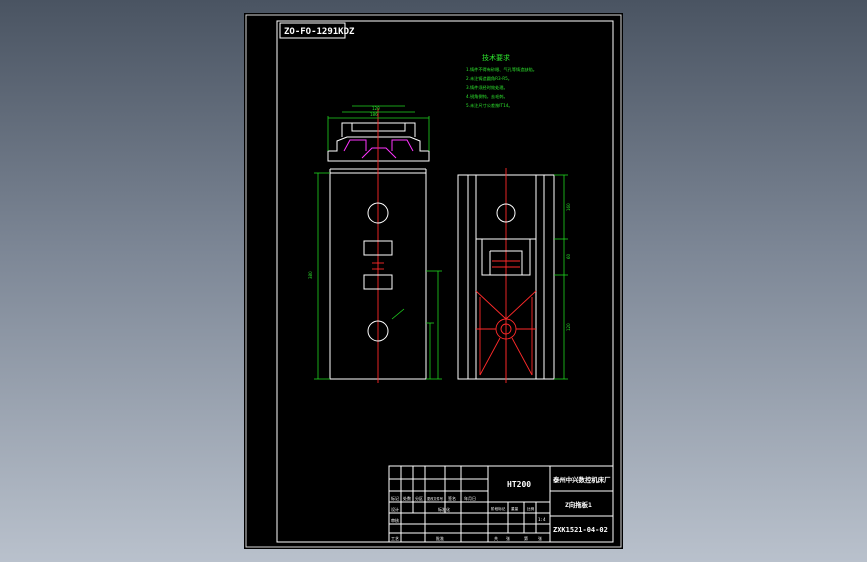 The width and height of the screenshot is (867, 562). Describe the element at coordinates (470, 498) in the screenshot. I see `hdr-date: 年月日` at that location.